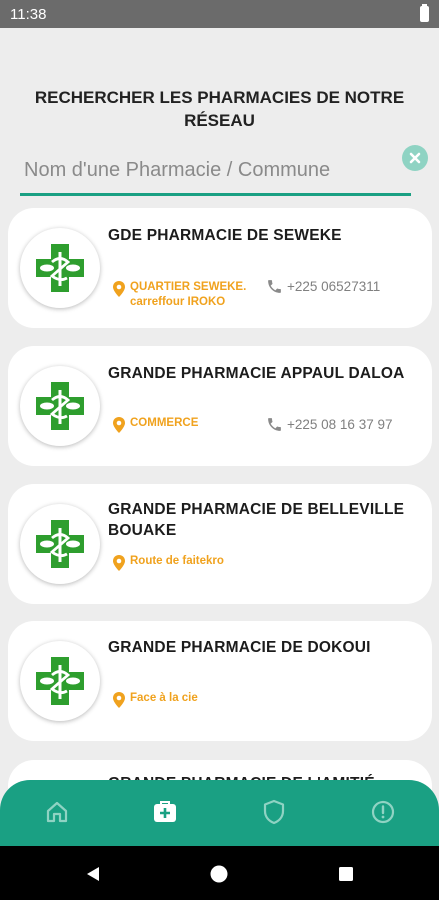 The height and width of the screenshot is (900, 439). What do you see at coordinates (239, 647) in the screenshot?
I see `pharmacy-name: GRANDE PHARMACIE DE DOKOUI` at bounding box center [239, 647].